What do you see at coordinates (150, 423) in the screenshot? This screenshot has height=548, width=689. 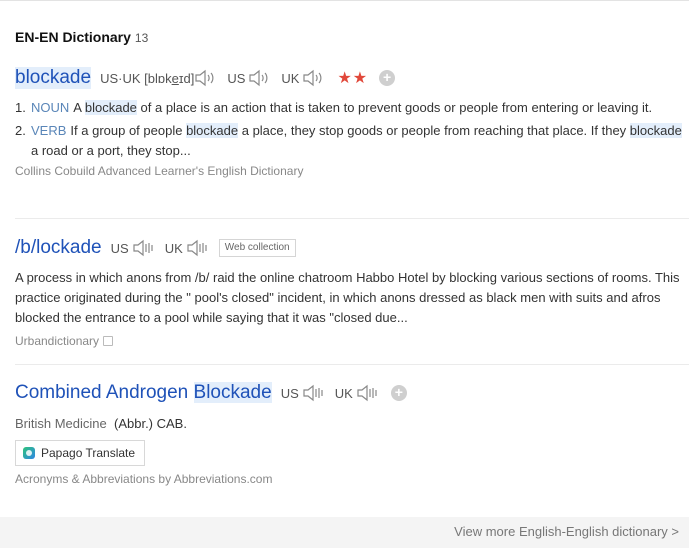 I see `abbreviation-text: (Abbr.) CAB.` at bounding box center [150, 423].